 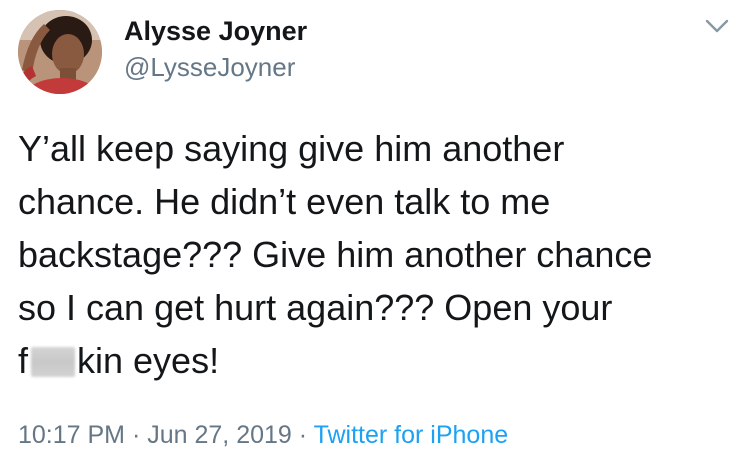 What do you see at coordinates (215, 31) in the screenshot?
I see `author-name: Alysse Joyner` at bounding box center [215, 31].